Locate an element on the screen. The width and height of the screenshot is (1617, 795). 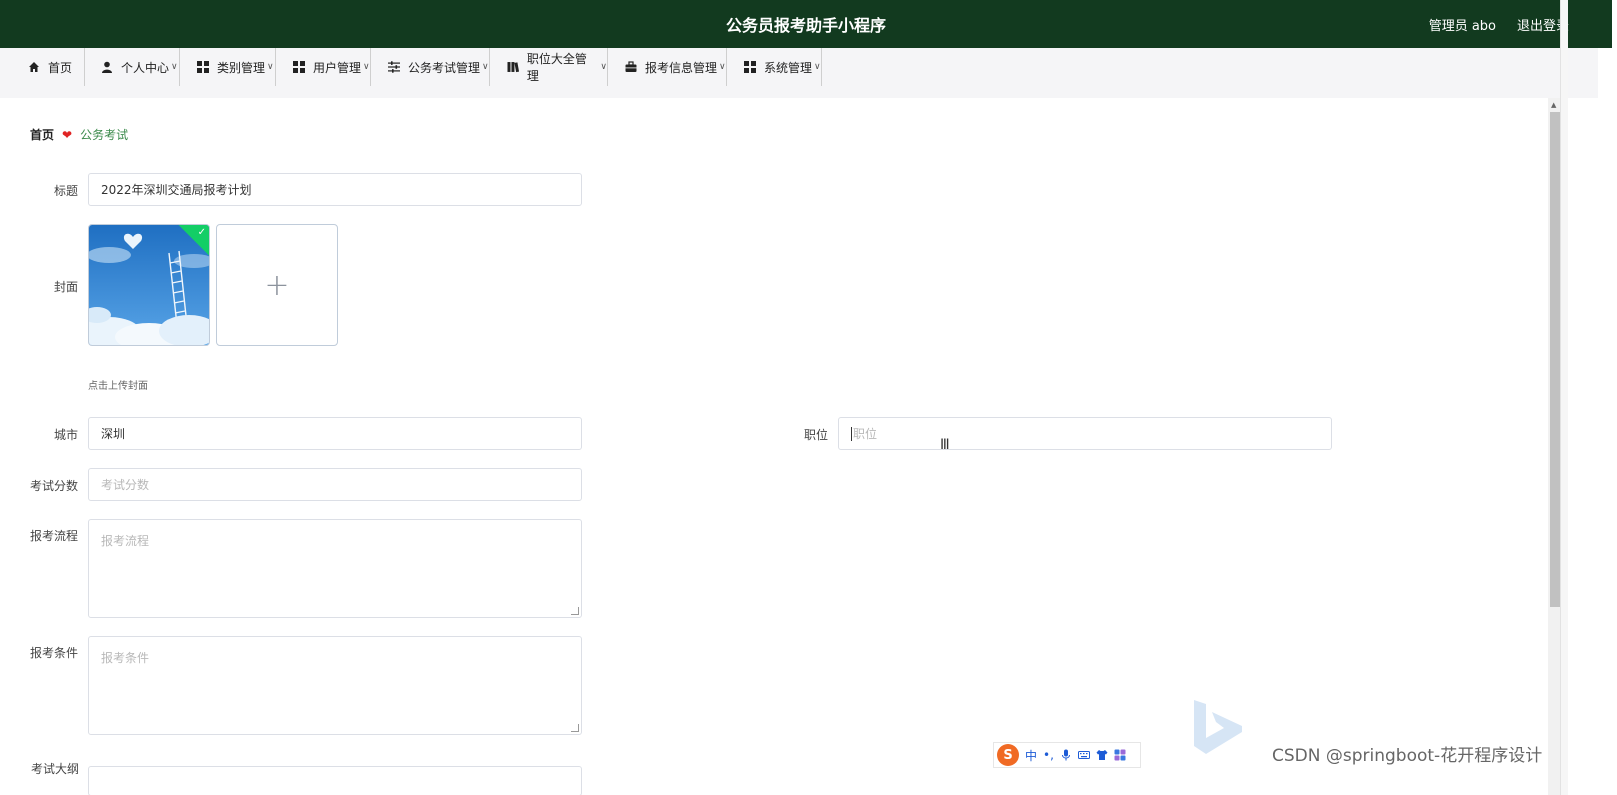
position-label: 职位 is located at coordinates (815, 435).